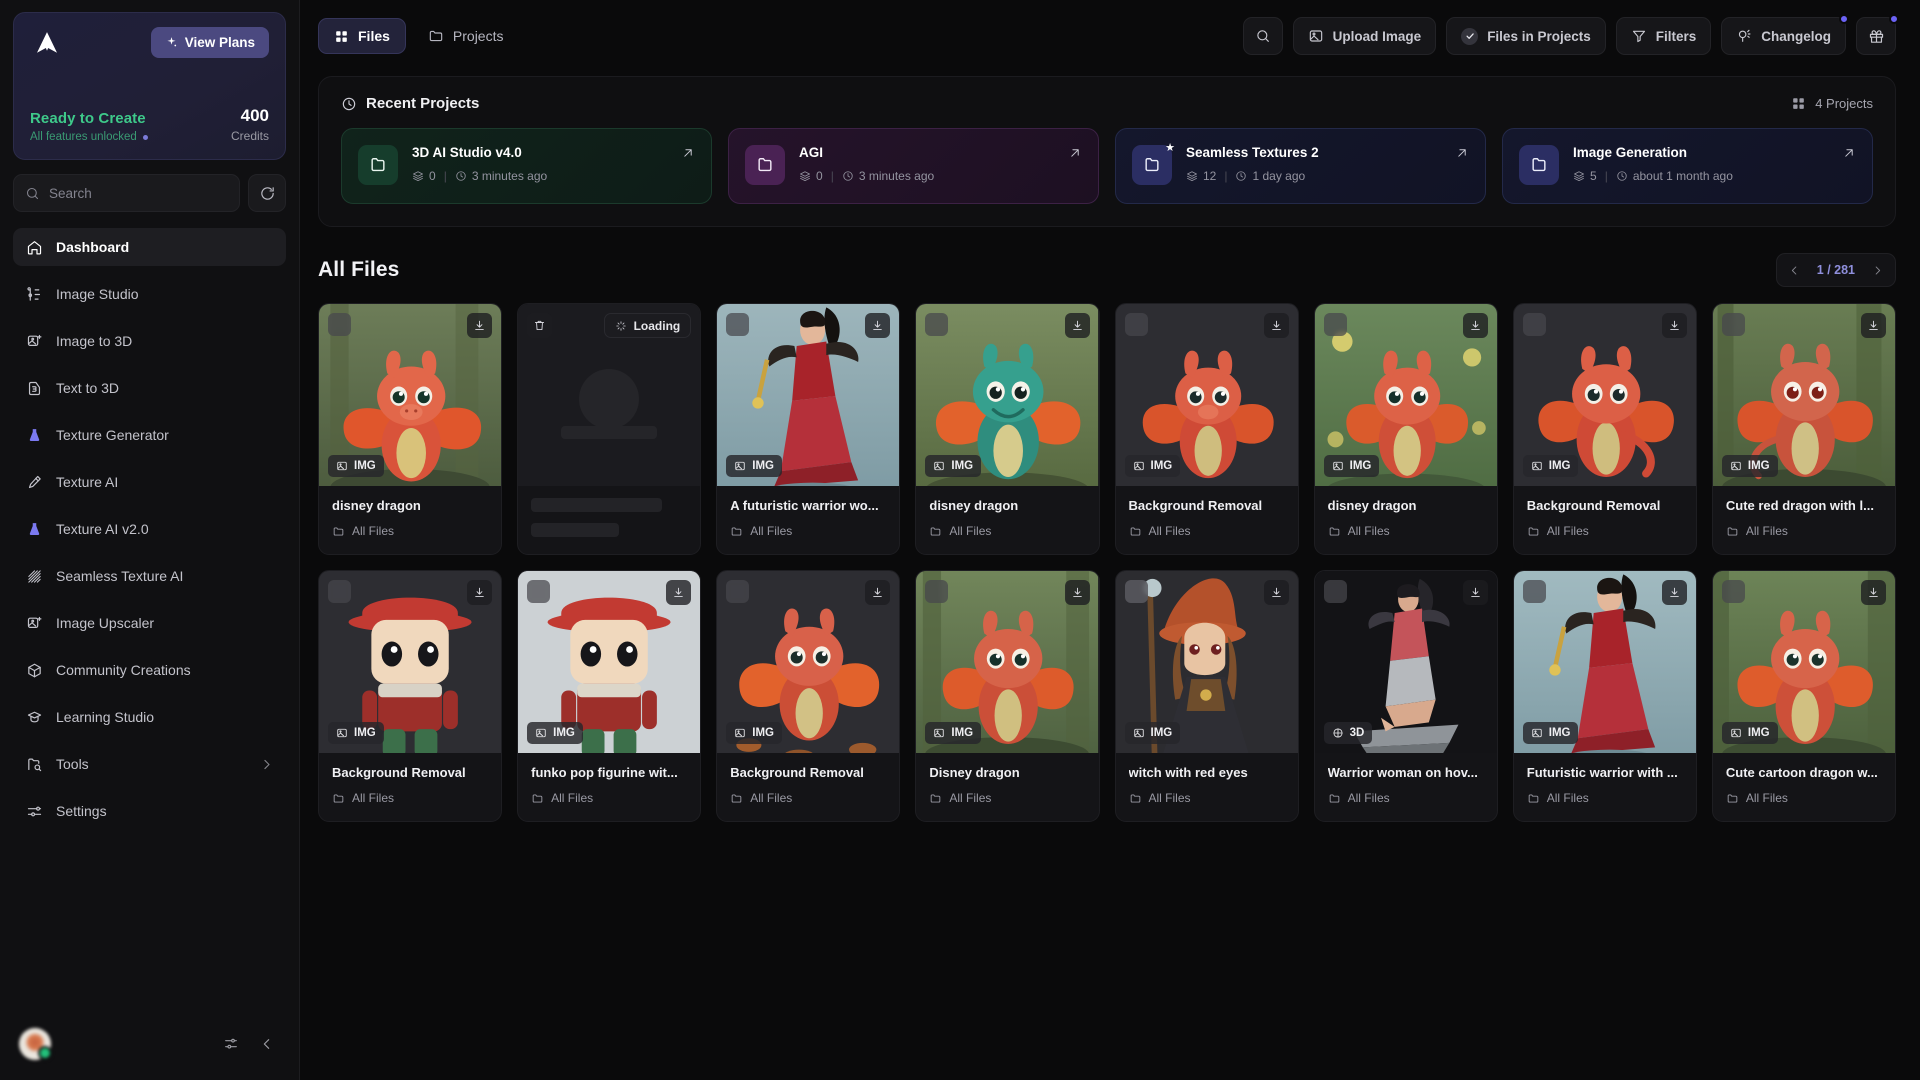 The width and height of the screenshot is (1920, 1080). What do you see at coordinates (149, 811) in the screenshot?
I see `sidebar-item-settings: Settings` at bounding box center [149, 811].